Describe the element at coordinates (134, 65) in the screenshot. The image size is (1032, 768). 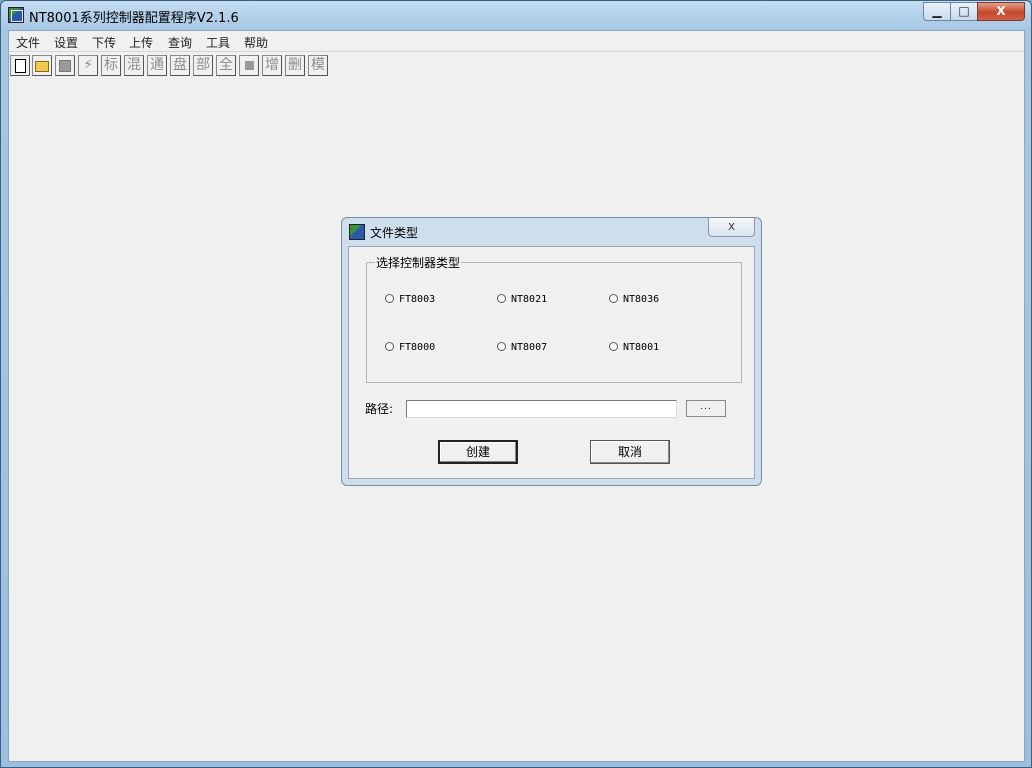
I see `toolbar-button-hun: 混` at that location.